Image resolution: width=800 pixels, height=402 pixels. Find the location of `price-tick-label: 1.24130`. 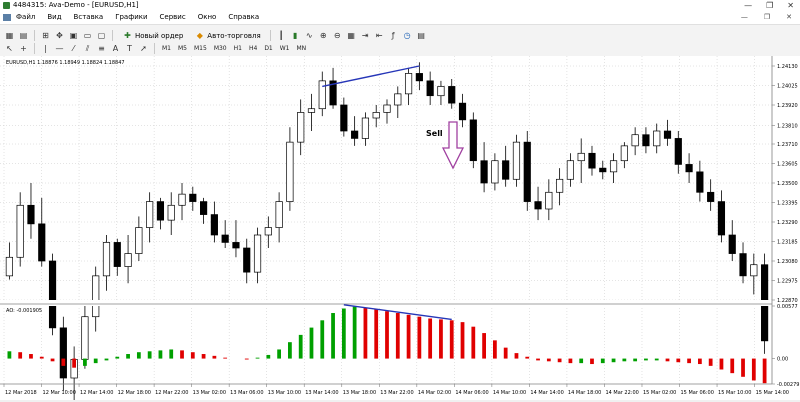

price-tick-label: 1.24130 is located at coordinates (787, 67).